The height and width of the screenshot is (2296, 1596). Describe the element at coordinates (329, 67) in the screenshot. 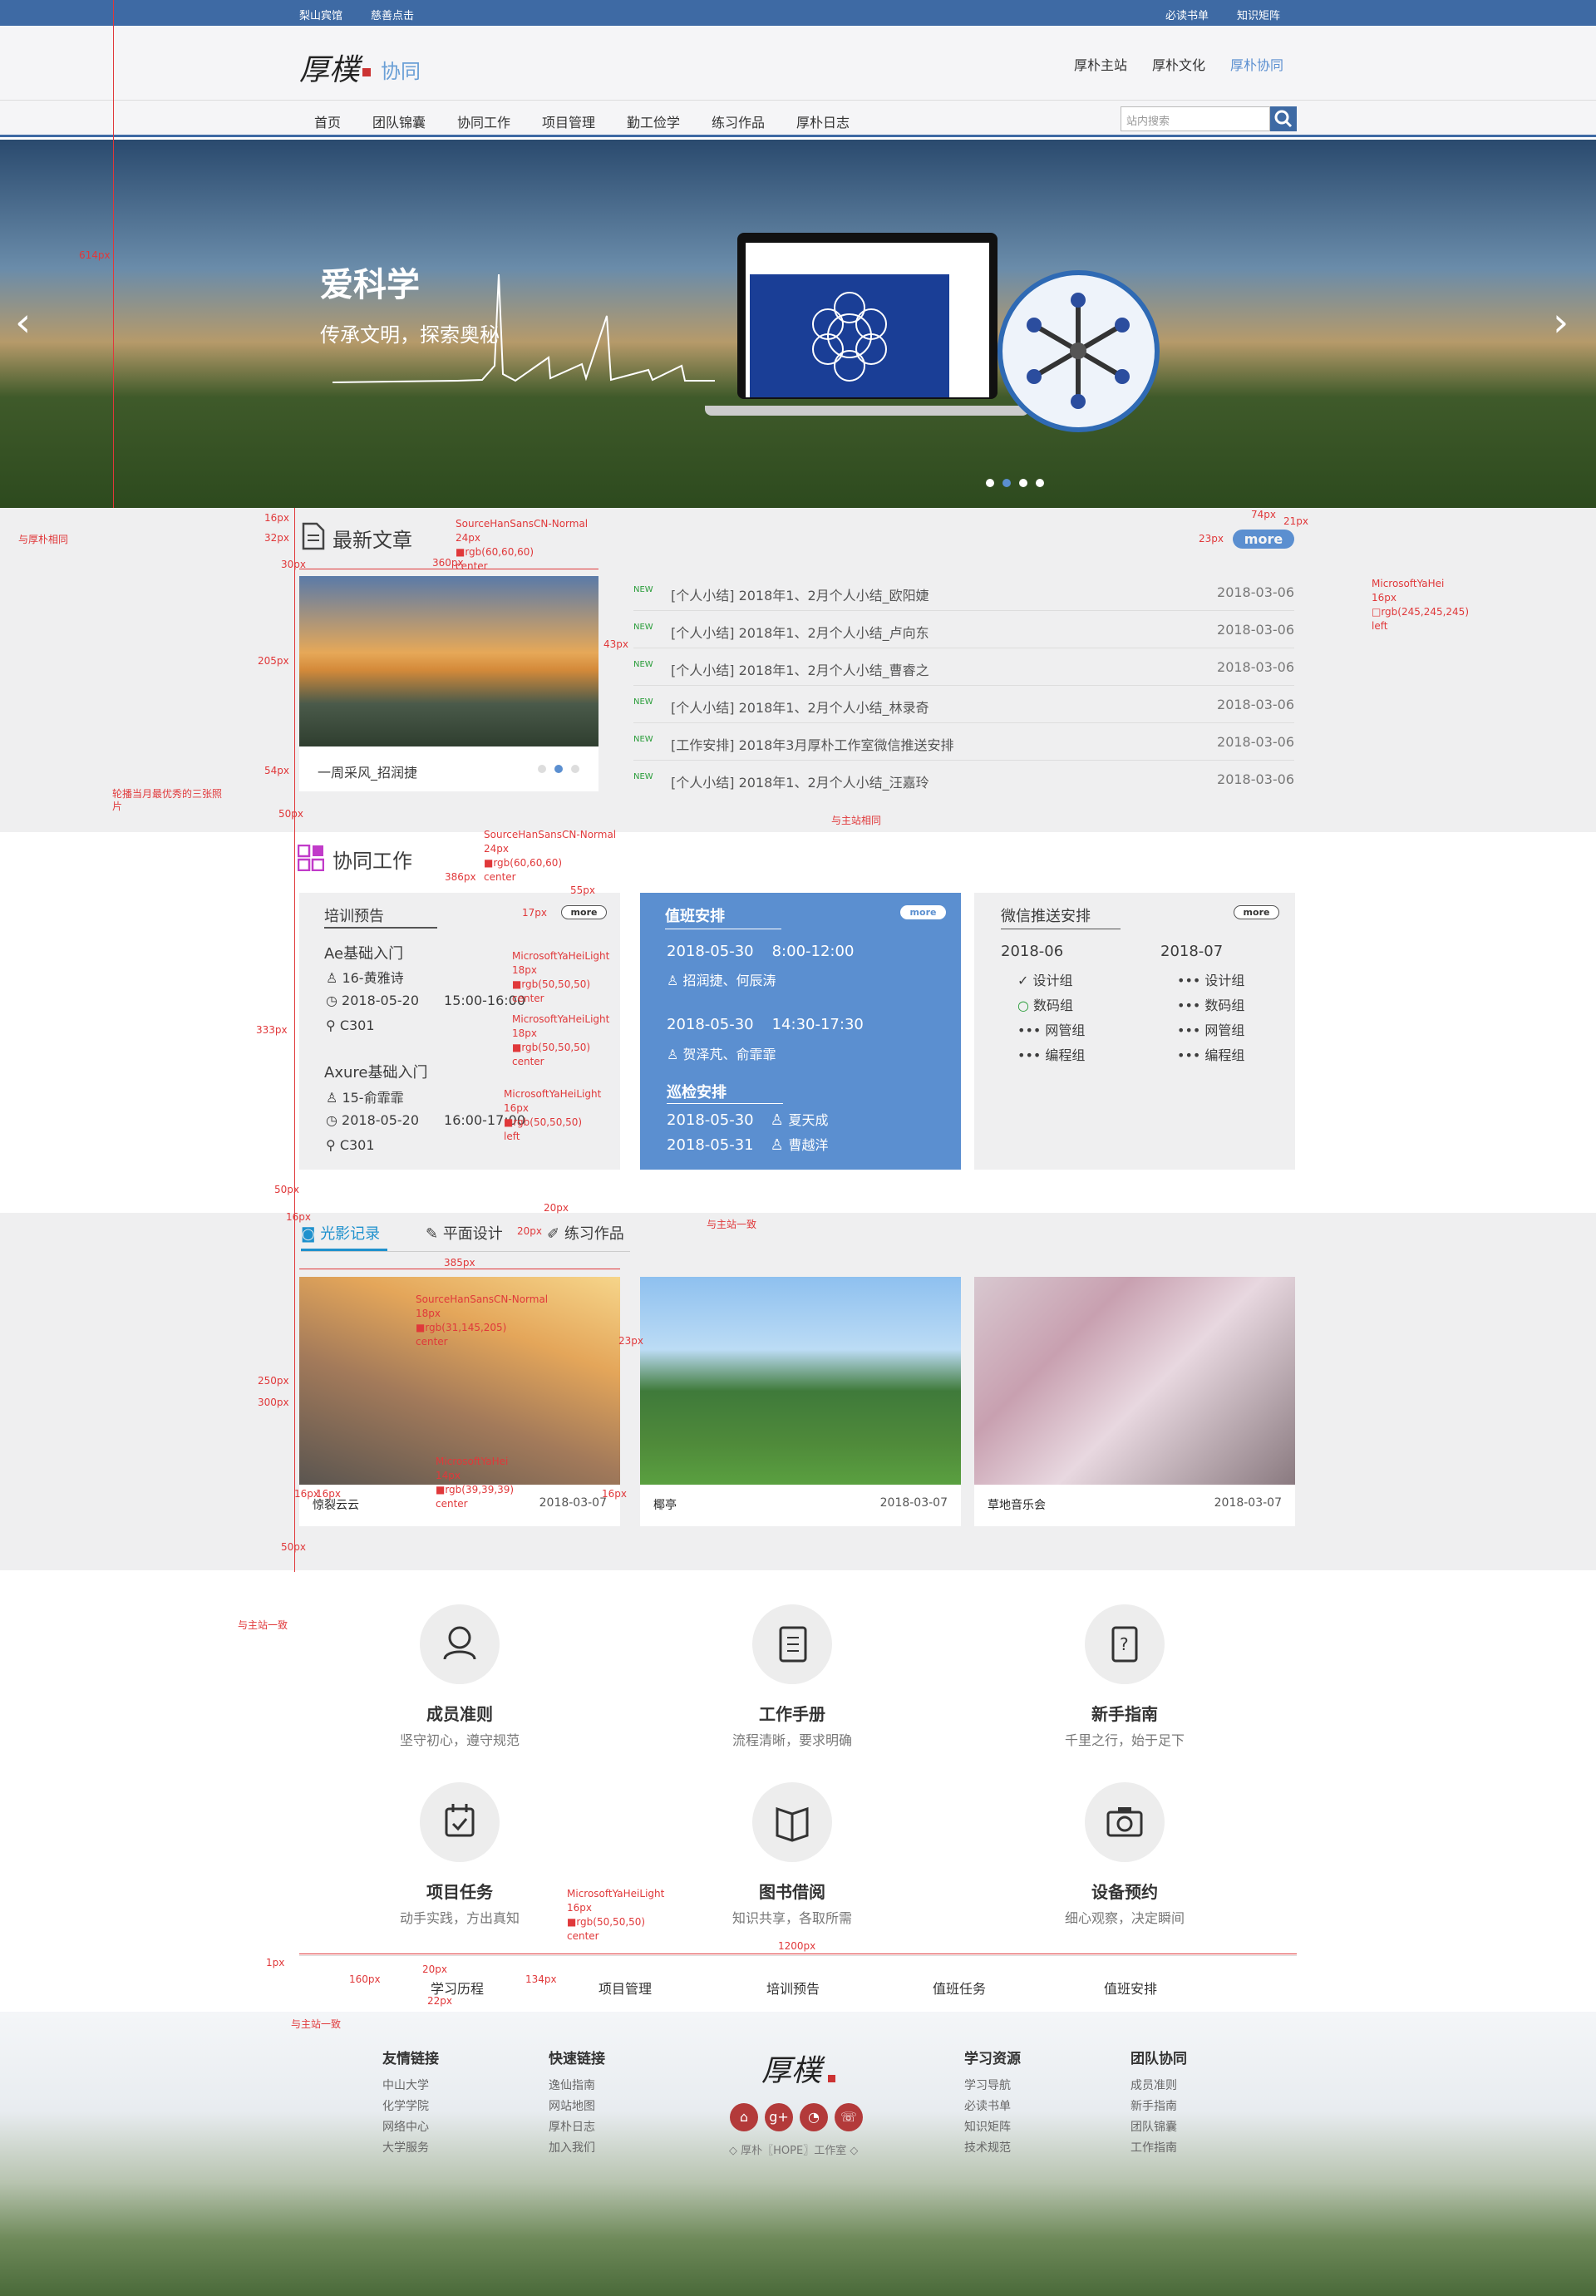

I see `site-logo: 厚樸` at that location.